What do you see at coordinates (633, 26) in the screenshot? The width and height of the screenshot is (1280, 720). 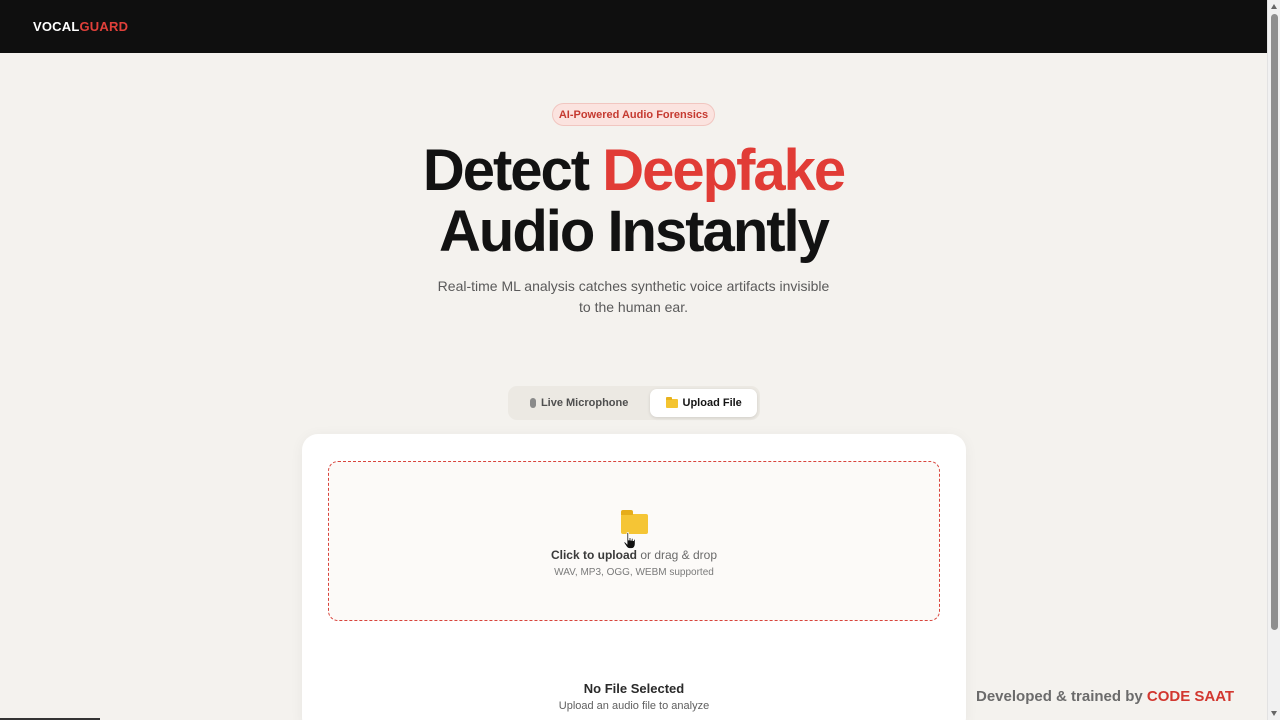 I see `top-navbar: VOCALGUARD` at bounding box center [633, 26].